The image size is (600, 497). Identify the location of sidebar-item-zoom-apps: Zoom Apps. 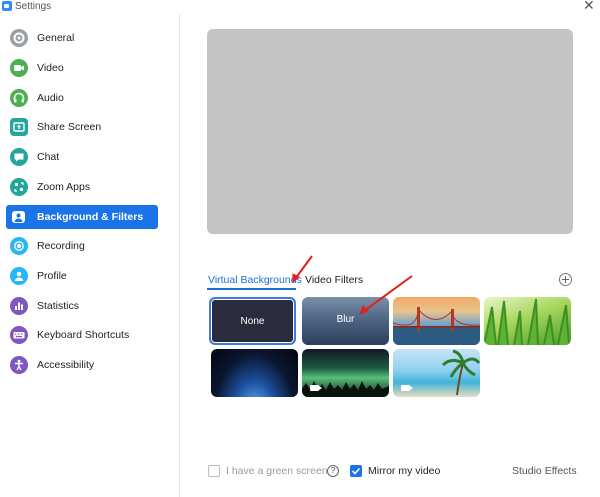
(82, 187).